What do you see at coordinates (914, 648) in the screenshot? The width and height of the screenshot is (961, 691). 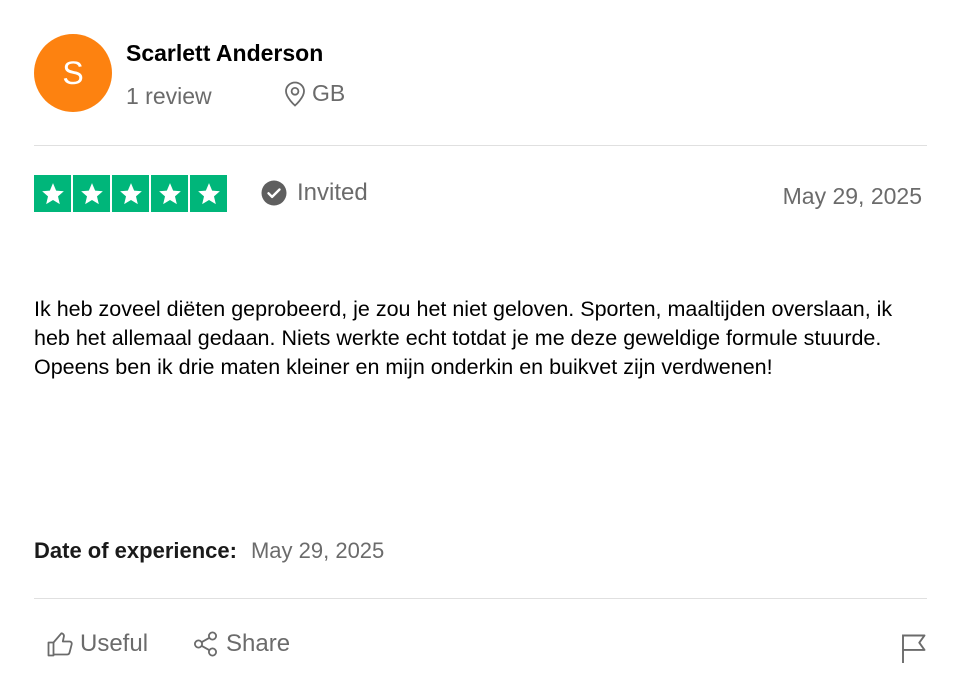 I see `flag-icon` at bounding box center [914, 648].